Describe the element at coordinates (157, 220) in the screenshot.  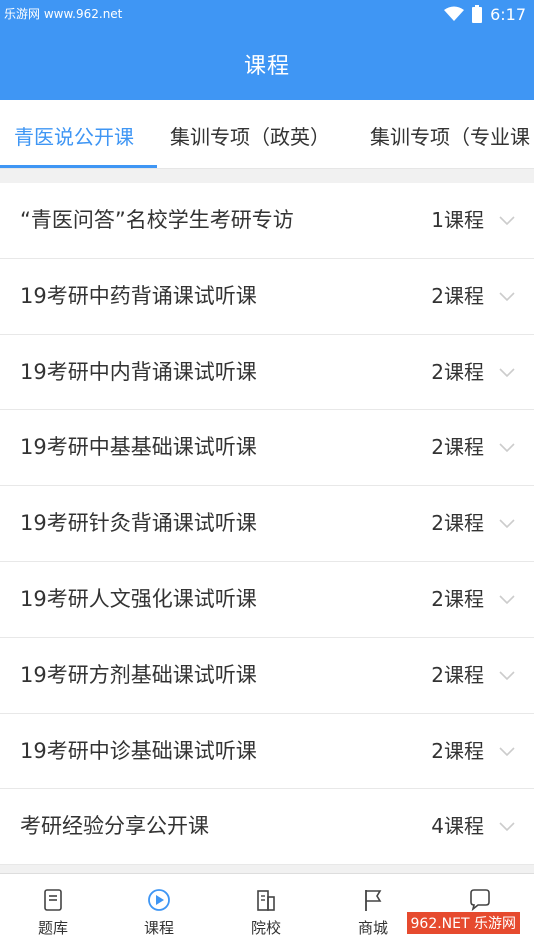
I see `course-title: “青医问答”名校学生考研专访` at that location.